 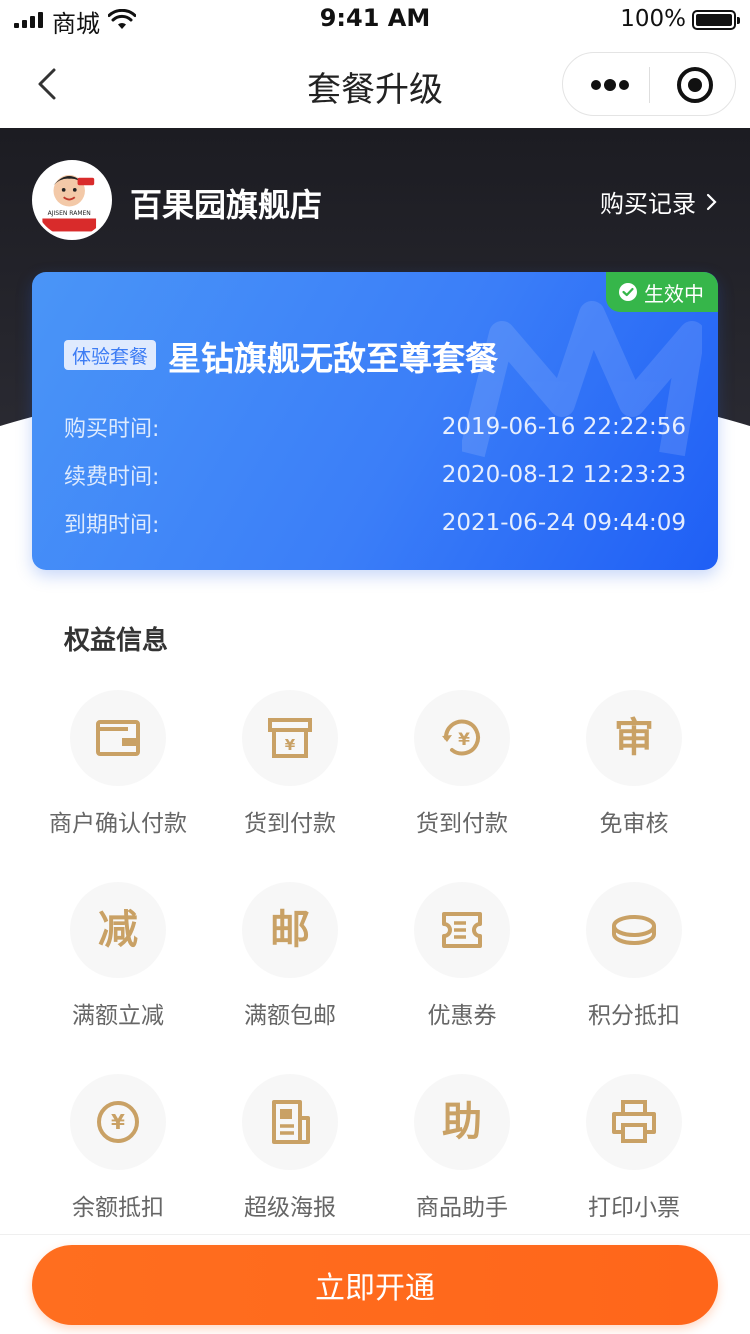 I want to click on benefit-icon-circle: 审, so click(x=634, y=738).